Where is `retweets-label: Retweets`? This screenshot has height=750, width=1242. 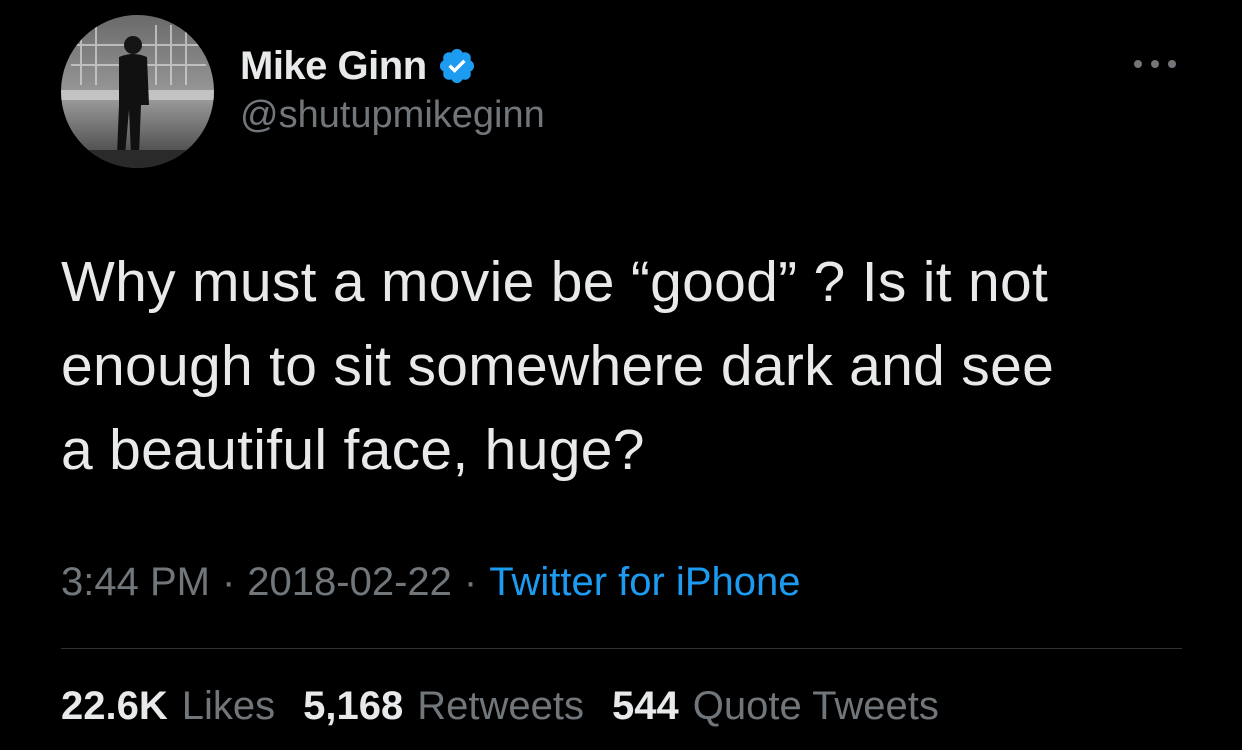 retweets-label: Retweets is located at coordinates (500, 706).